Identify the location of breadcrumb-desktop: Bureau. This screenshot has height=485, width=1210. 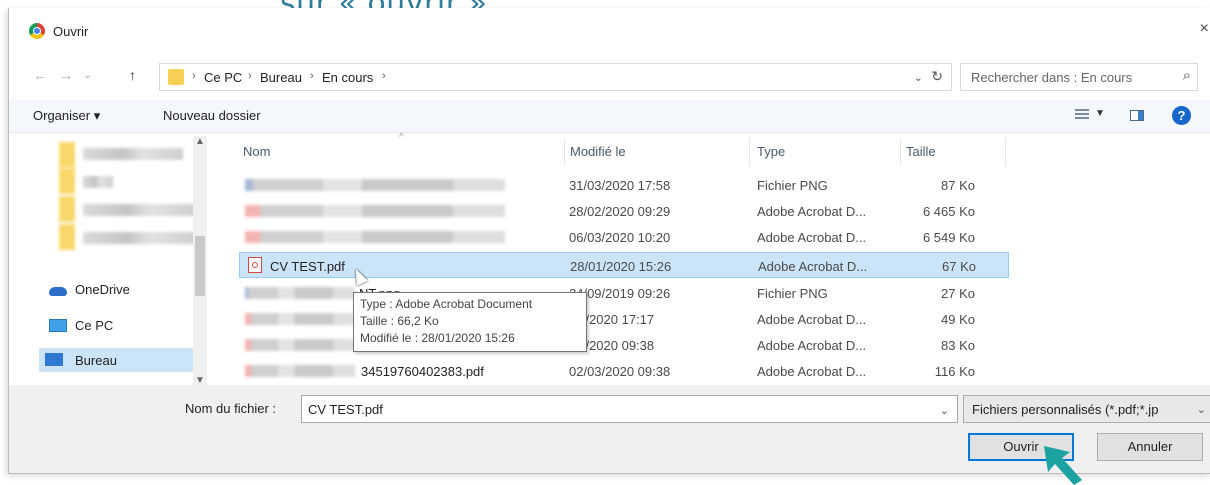
(281, 77).